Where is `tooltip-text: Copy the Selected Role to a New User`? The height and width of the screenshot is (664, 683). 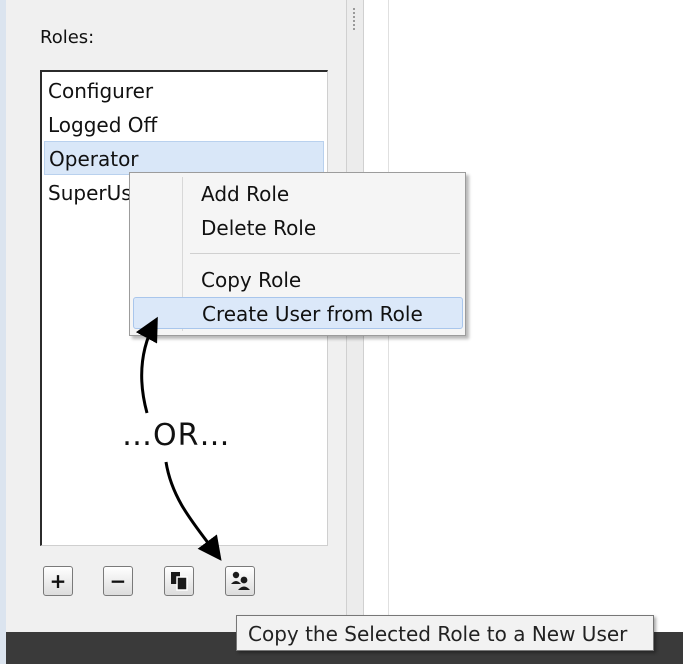 tooltip-text: Copy the Selected Role to a New User is located at coordinates (438, 634).